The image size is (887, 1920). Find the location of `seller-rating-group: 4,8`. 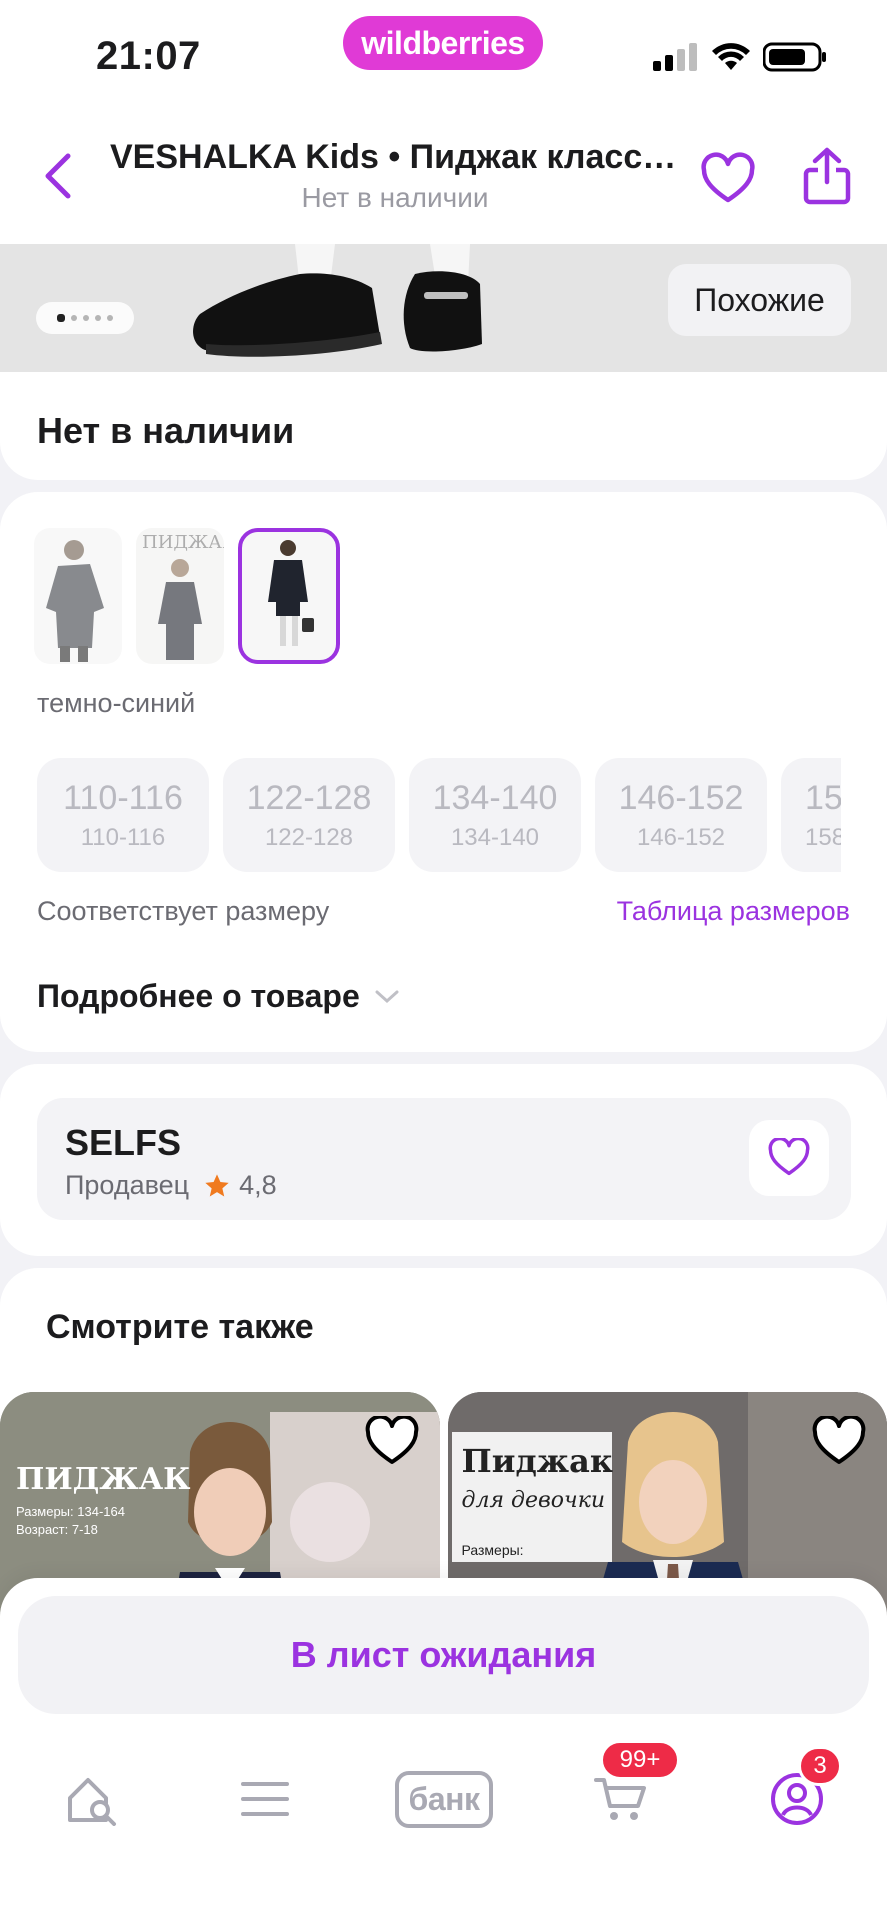

seller-rating-group: 4,8 is located at coordinates (240, 1185).